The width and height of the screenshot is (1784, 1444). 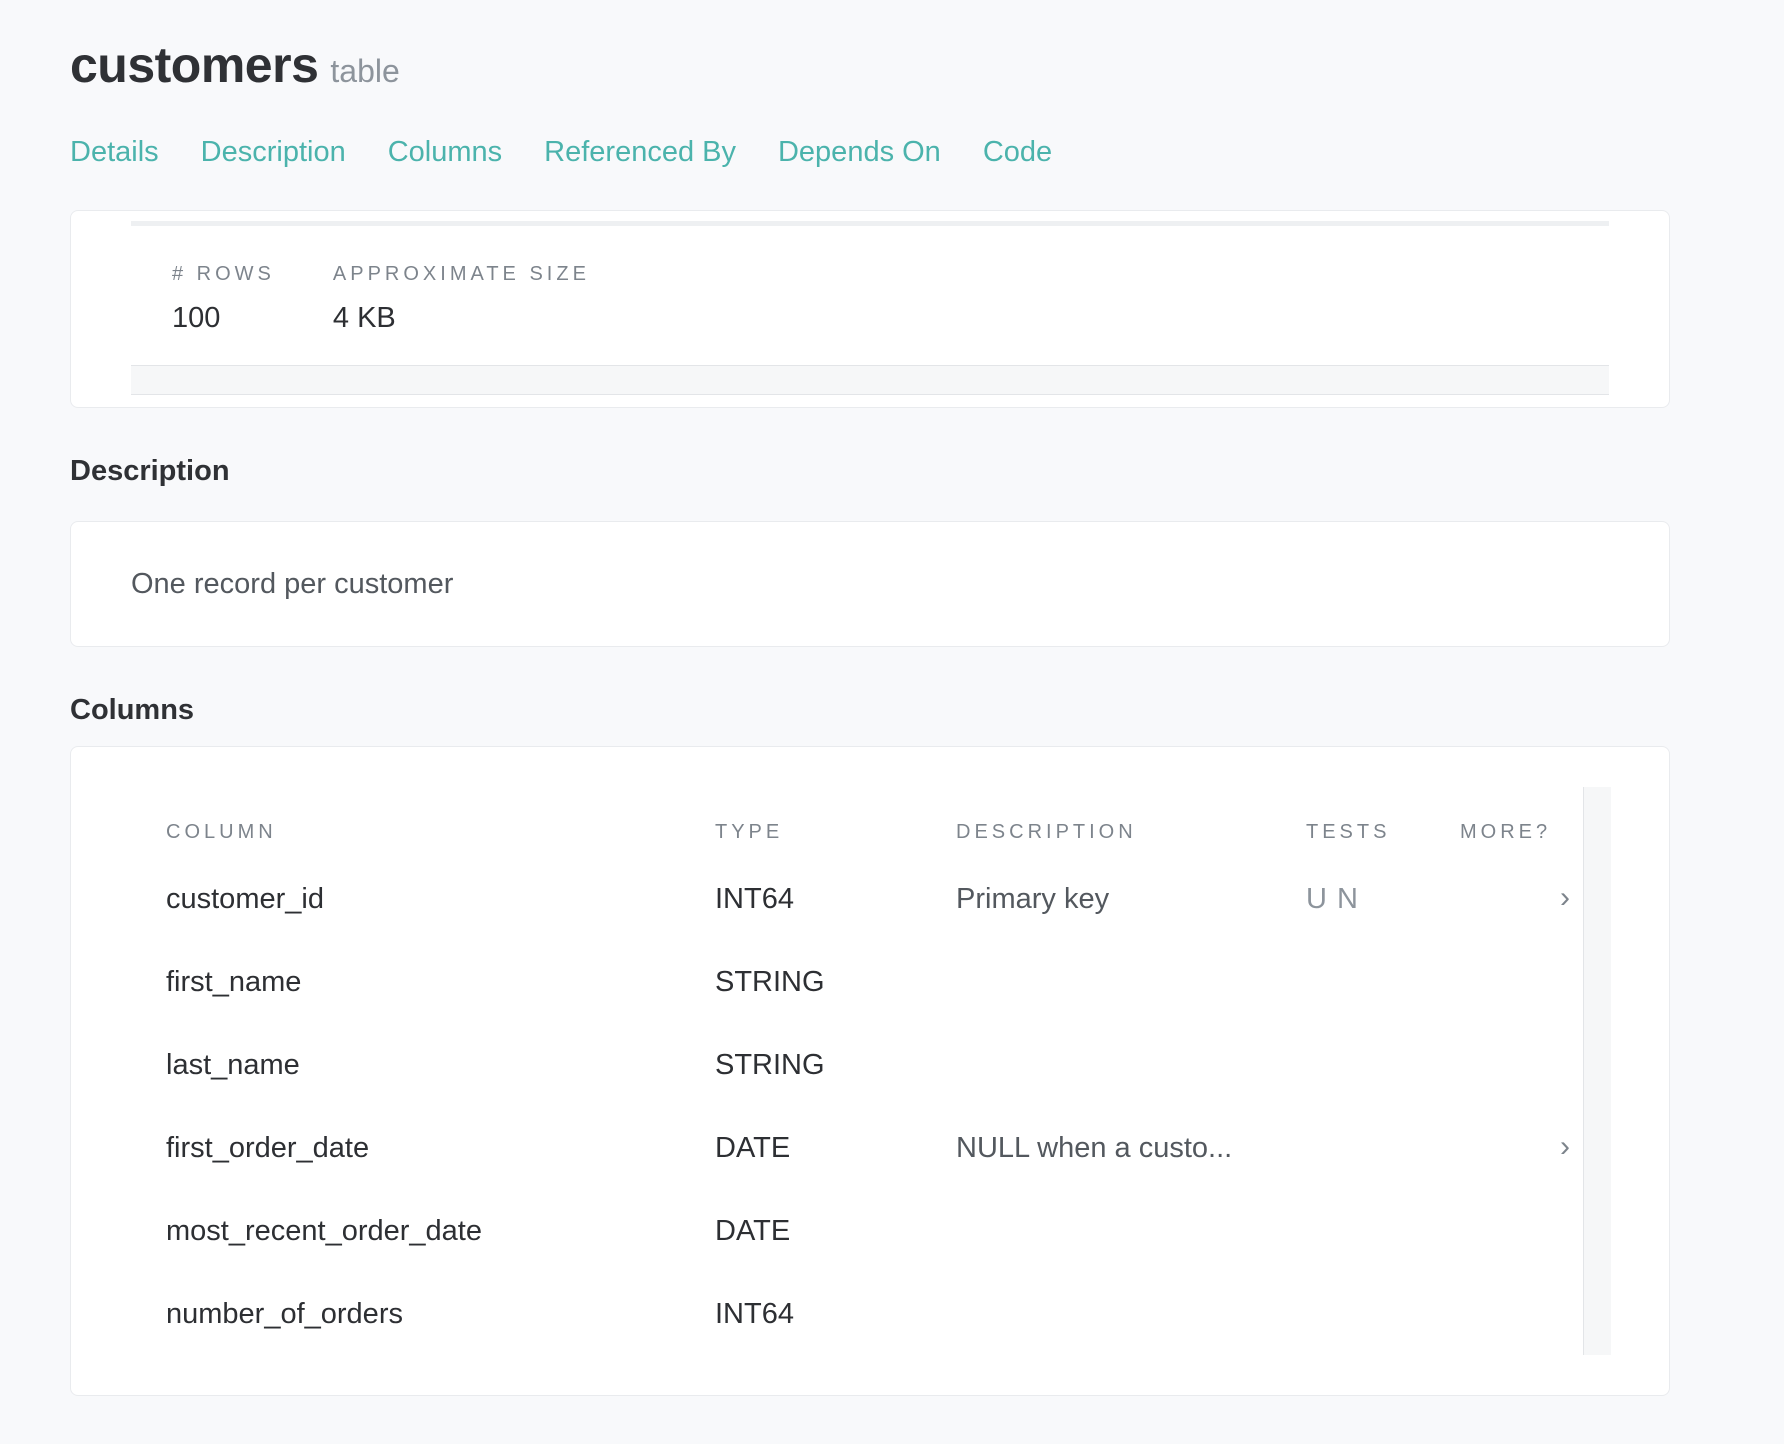 I want to click on column-header-type: TYPE, so click(x=749, y=832).